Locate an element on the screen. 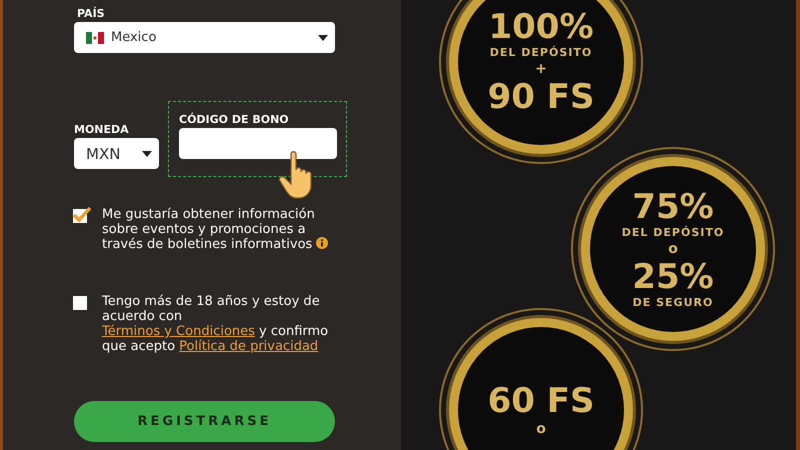  badge-text: 60 FS is located at coordinates (541, 401).